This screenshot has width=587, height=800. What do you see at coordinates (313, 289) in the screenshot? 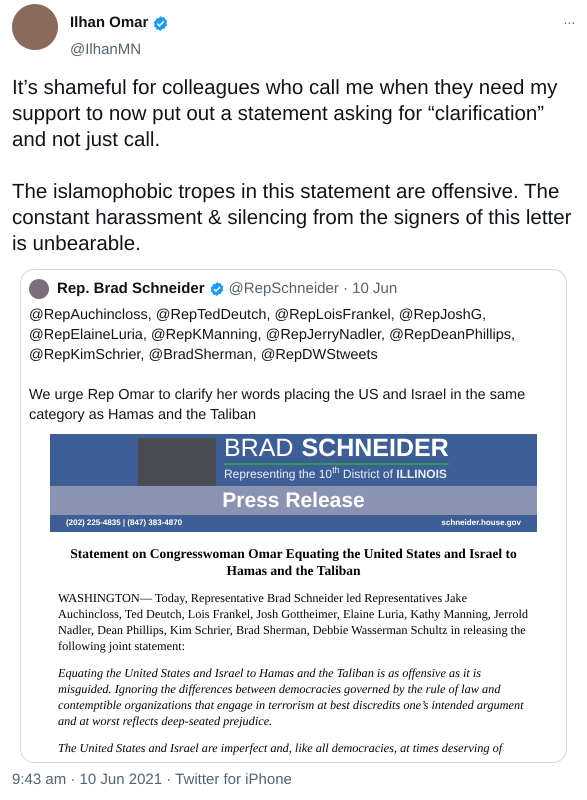
I see `quoted-author-meta: @RepSchneider · 10 Jun` at bounding box center [313, 289].